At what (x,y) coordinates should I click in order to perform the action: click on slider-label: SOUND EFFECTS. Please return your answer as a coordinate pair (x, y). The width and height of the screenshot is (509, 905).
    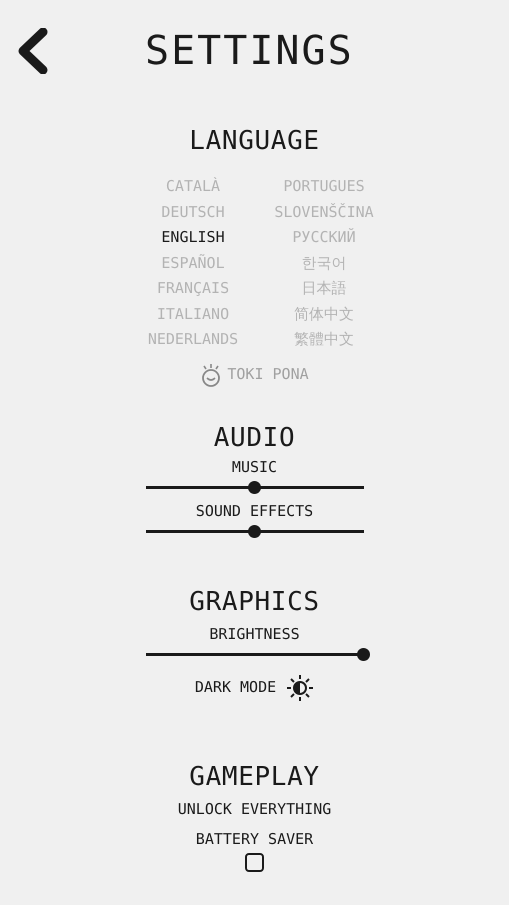
    Looking at the image, I should click on (255, 511).